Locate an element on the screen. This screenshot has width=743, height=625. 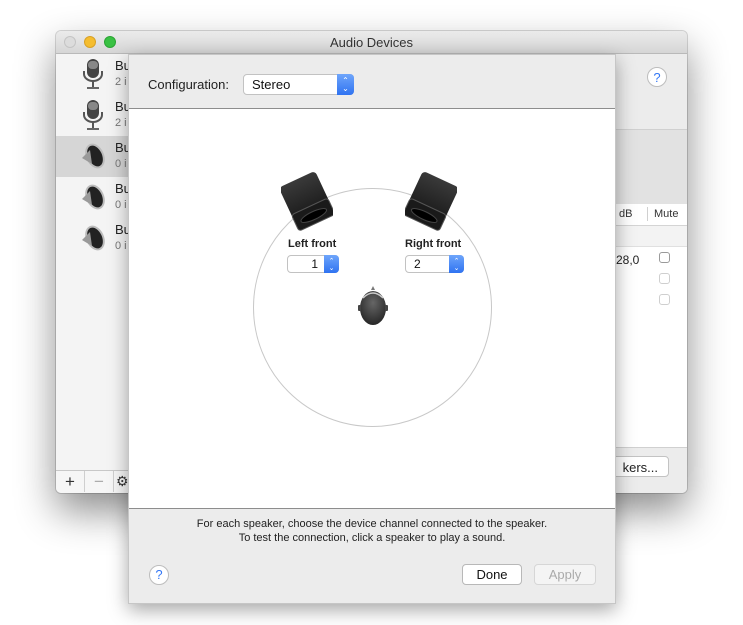
remove-device-button: − is located at coordinates (99, 481).